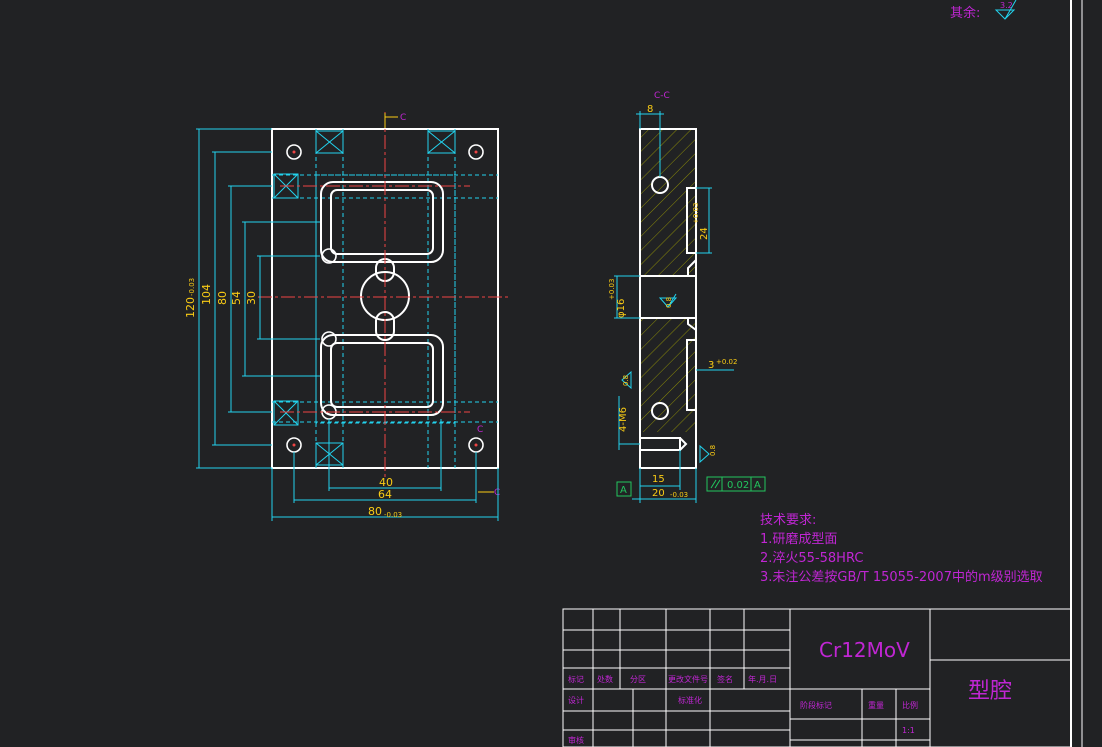 Image resolution: width=1102 pixels, height=747 pixels. What do you see at coordinates (711, 365) in the screenshot?
I see `sec-dim-3: 3` at bounding box center [711, 365].